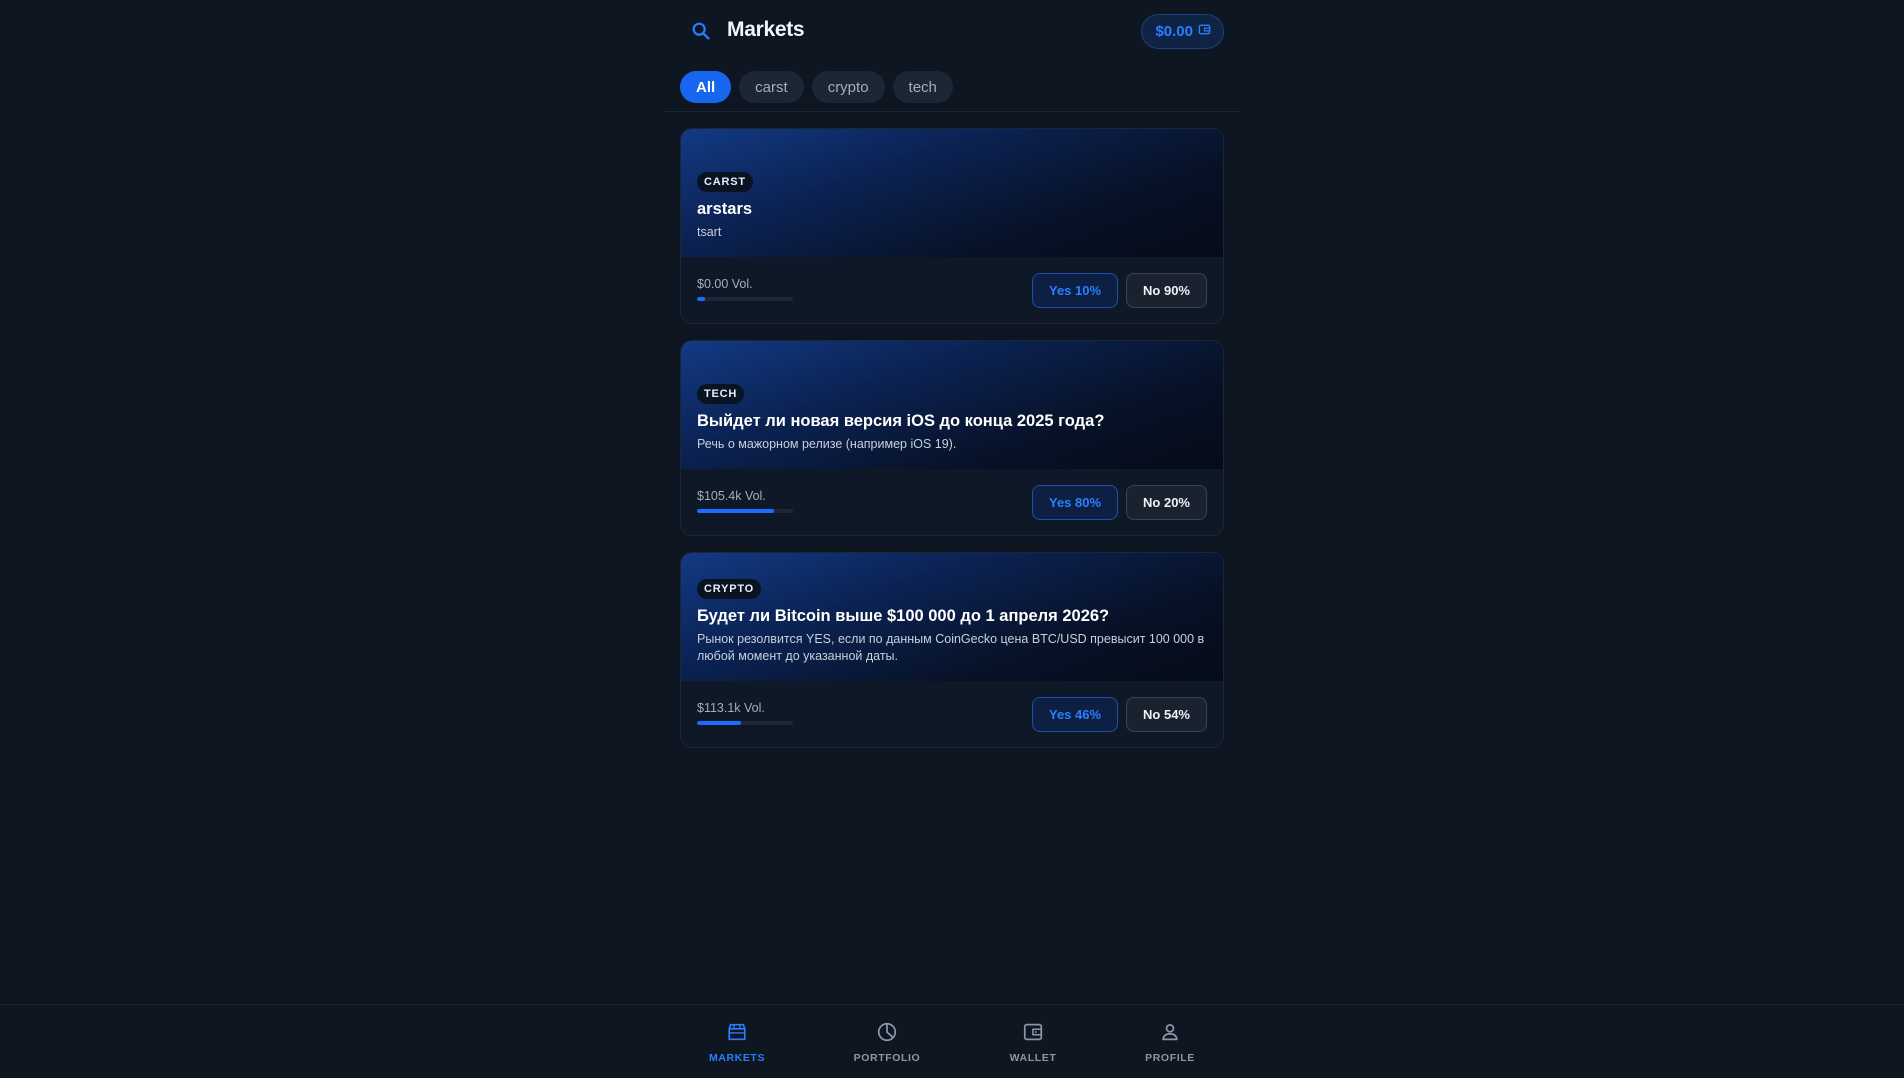  What do you see at coordinates (725, 284) in the screenshot?
I see `market-volume: $0.00 Vol.` at bounding box center [725, 284].